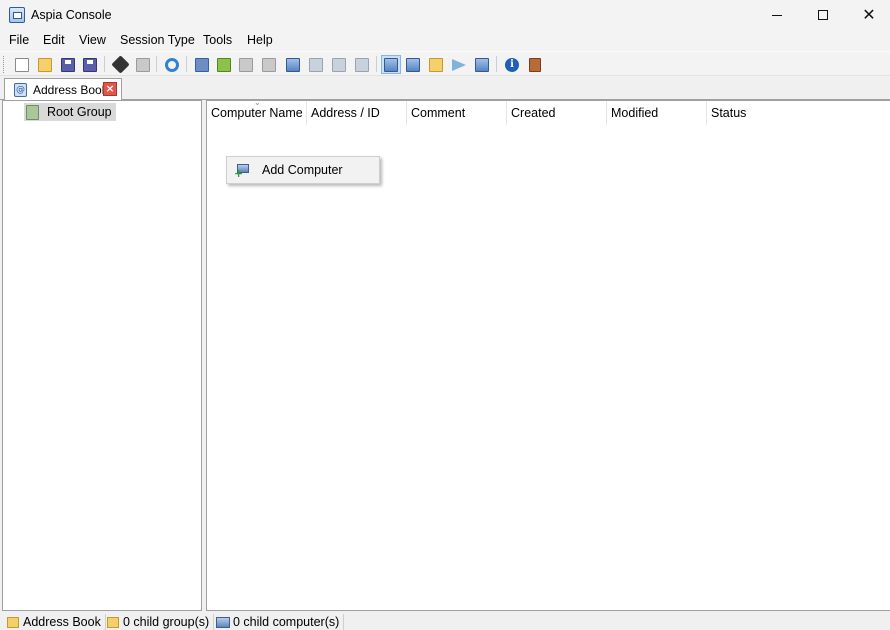 Image resolution: width=890 pixels, height=630 pixels. I want to click on column-comment: Comment, so click(457, 113).